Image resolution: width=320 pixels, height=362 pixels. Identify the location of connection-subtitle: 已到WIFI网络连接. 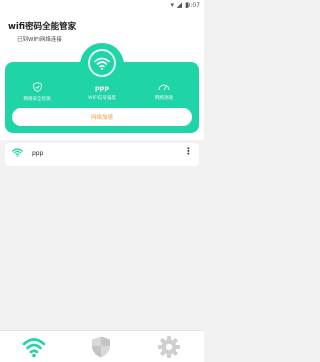
(39, 40).